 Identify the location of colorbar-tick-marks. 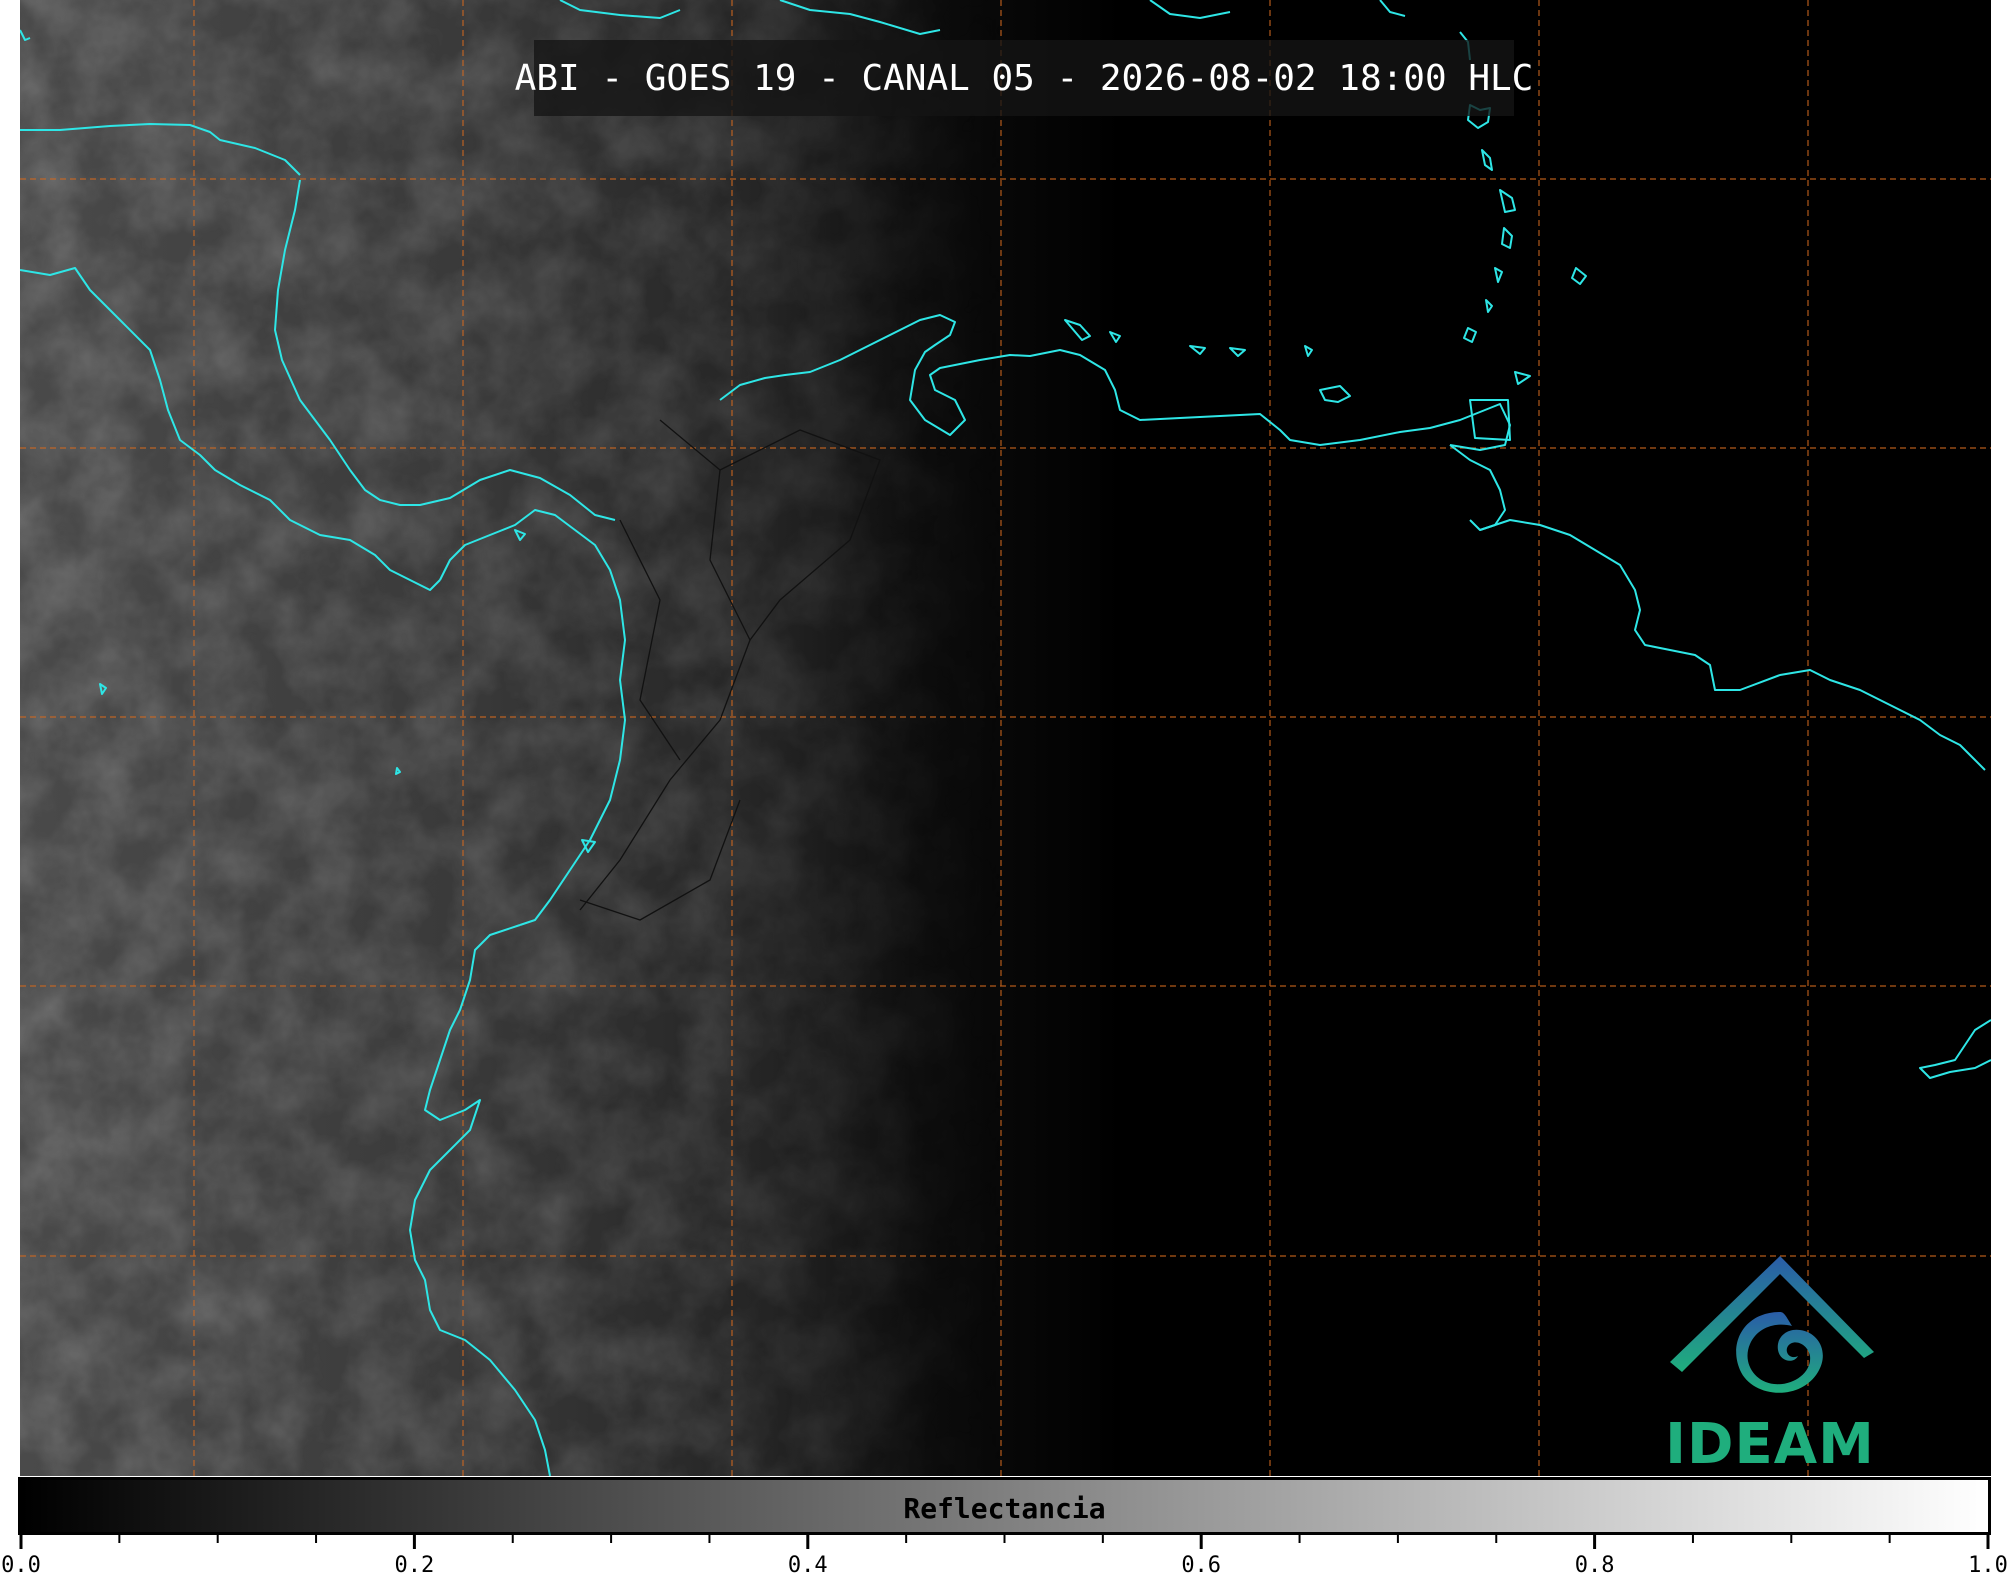
(1004, 1542).